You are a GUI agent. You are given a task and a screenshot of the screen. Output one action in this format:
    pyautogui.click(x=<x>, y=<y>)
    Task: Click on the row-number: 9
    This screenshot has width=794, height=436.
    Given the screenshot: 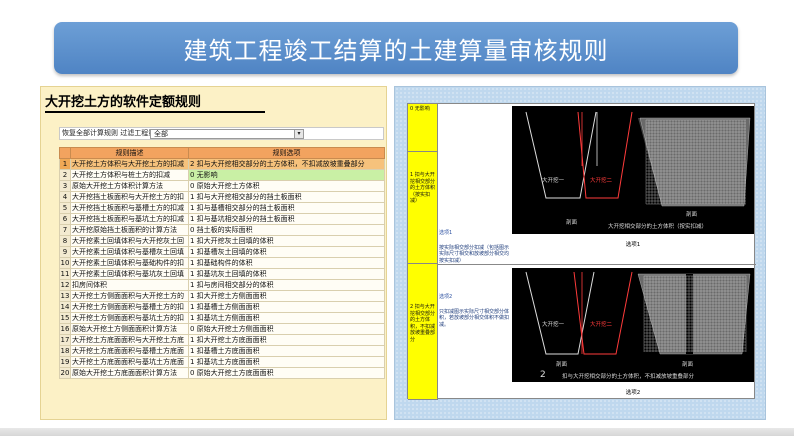 What is the action you would take?
    pyautogui.click(x=65, y=252)
    